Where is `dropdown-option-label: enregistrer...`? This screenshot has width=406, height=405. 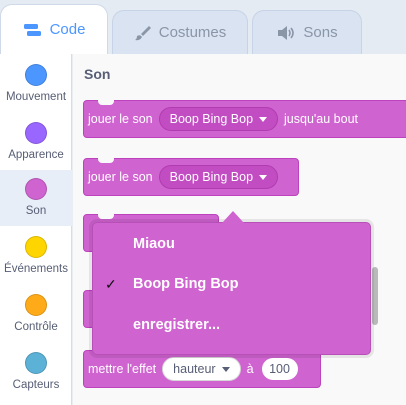
dropdown-option-label: enregistrer... is located at coordinates (177, 325).